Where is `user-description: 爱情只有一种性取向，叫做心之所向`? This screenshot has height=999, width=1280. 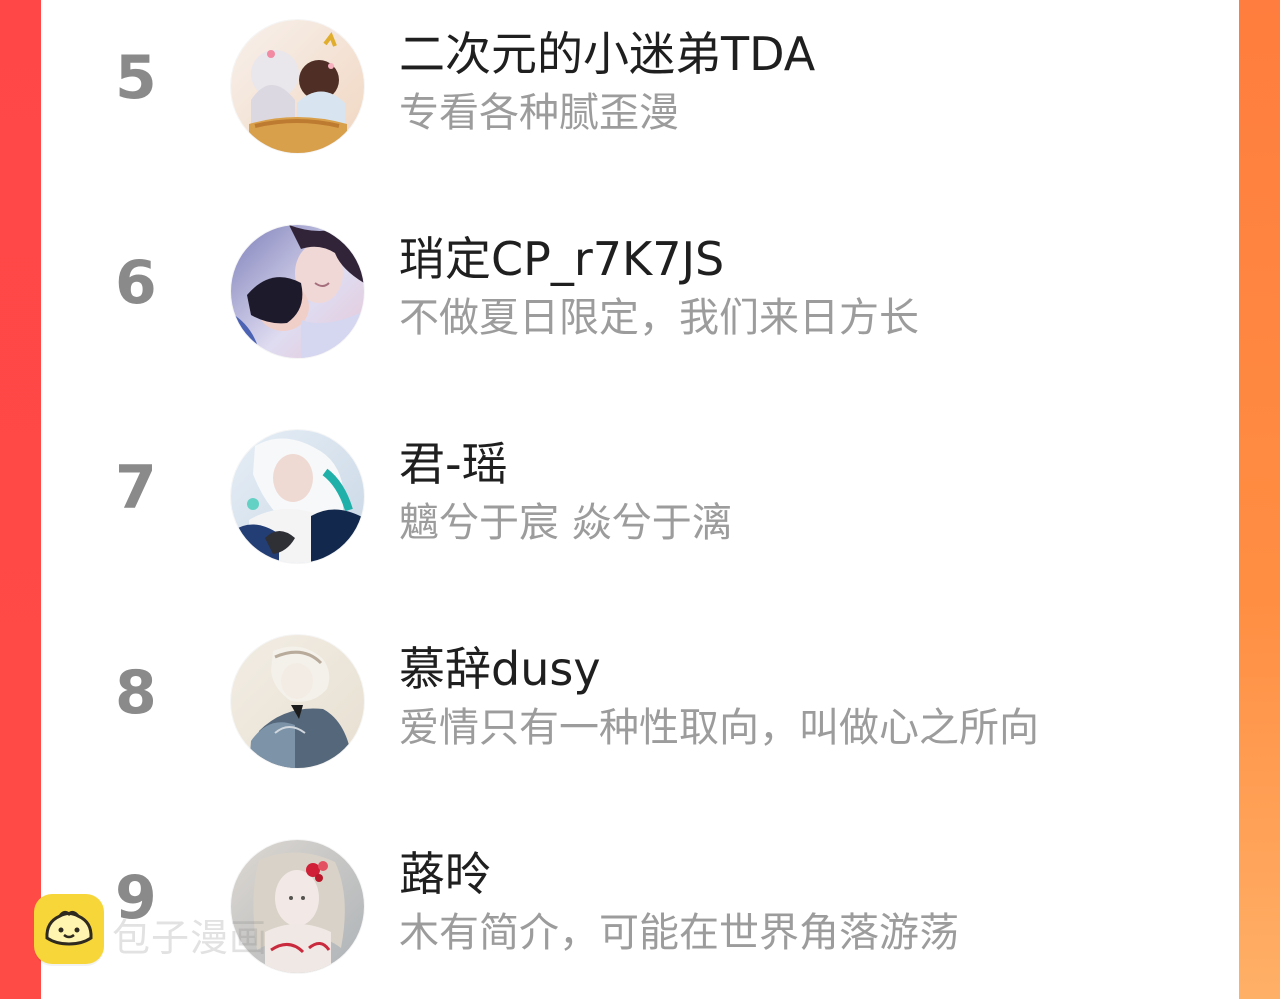
user-description: 爱情只有一种性取向，叫做心之所向 is located at coordinates (719, 728).